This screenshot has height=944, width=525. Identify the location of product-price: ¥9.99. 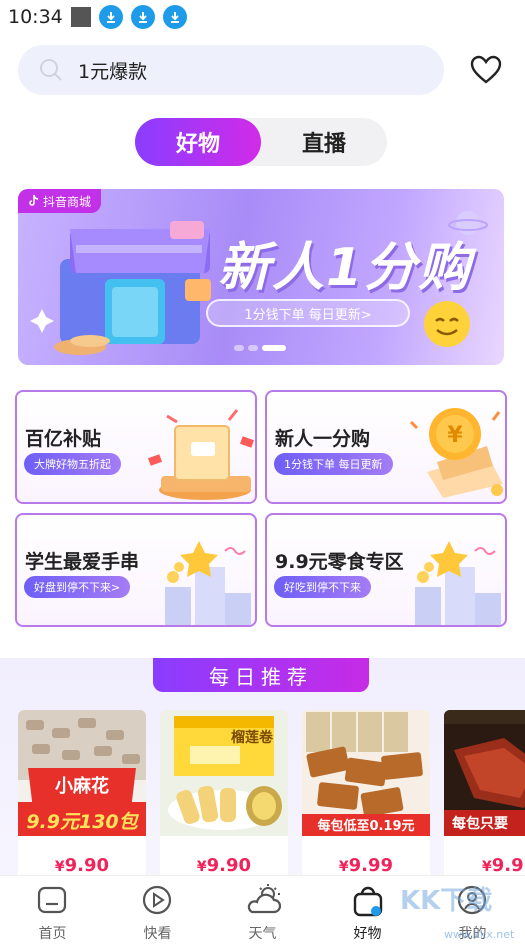
(366, 865).